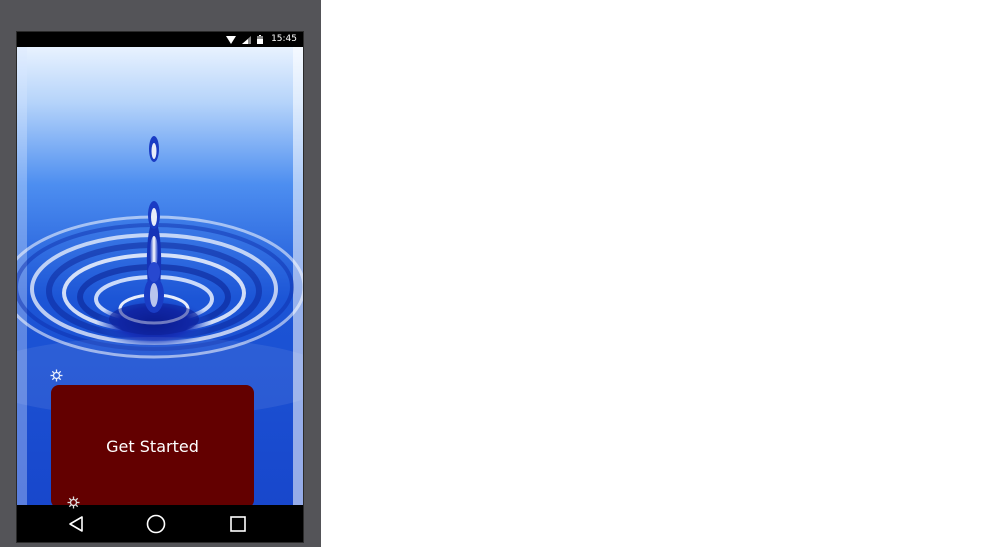  I want to click on navigation-bar, so click(160, 523).